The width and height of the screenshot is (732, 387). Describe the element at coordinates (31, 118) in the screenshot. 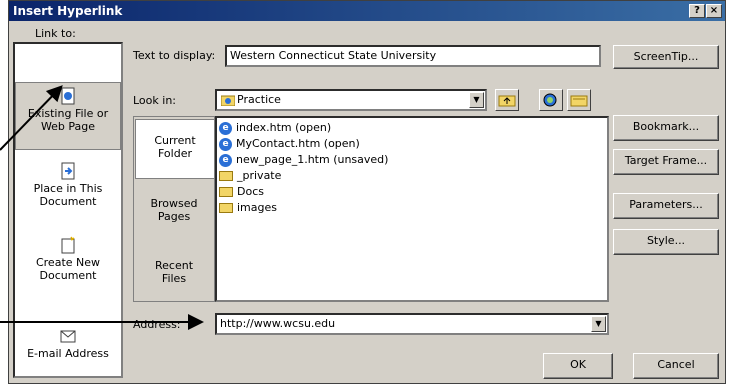

I see `arrow-to-existing-file` at that location.